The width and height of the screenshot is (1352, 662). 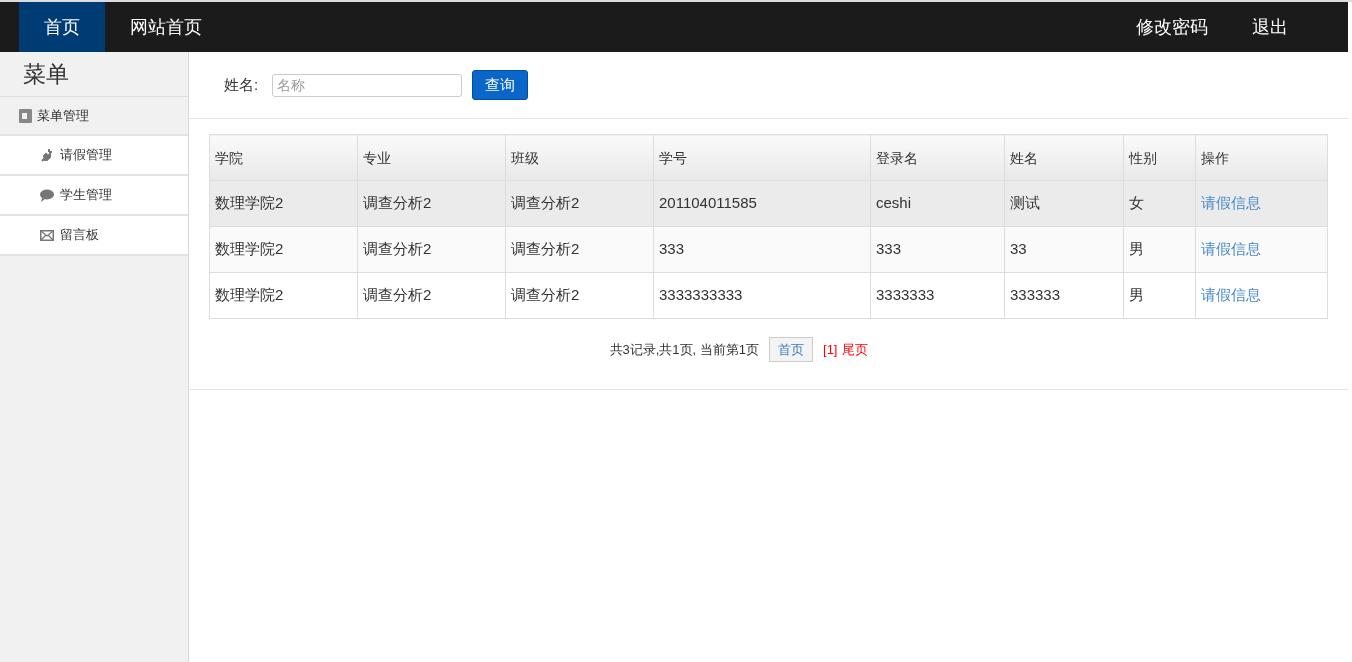 What do you see at coordinates (1159, 157) in the screenshot?
I see `column-header: 性别` at bounding box center [1159, 157].